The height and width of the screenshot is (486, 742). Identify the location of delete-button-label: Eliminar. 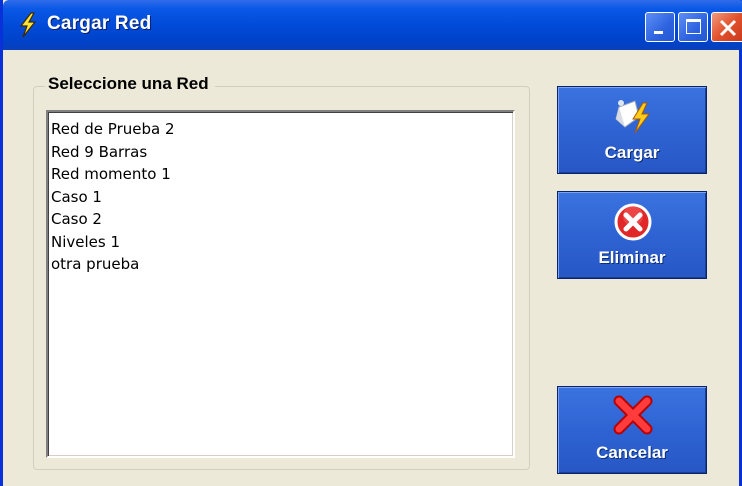
(632, 257).